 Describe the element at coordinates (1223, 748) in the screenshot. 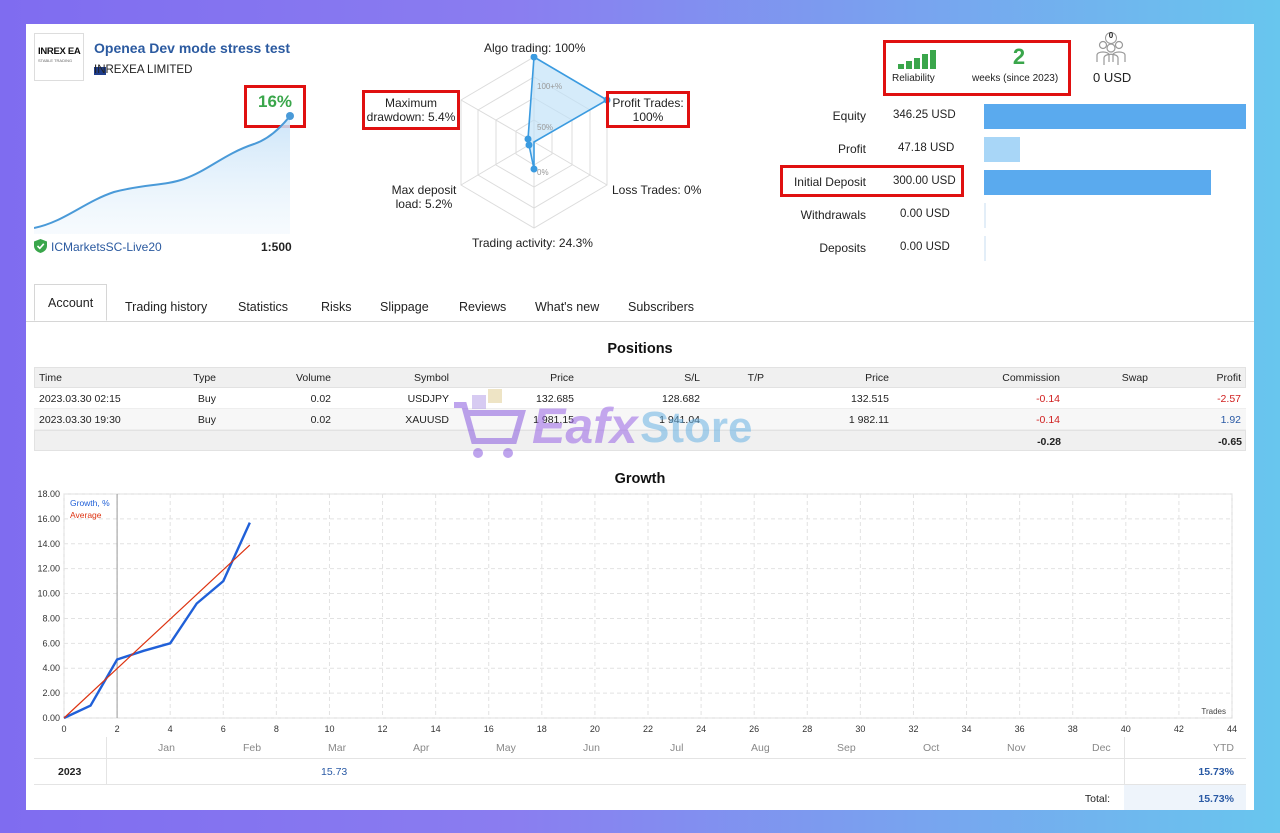

I see `month-ytd: YTD` at that location.